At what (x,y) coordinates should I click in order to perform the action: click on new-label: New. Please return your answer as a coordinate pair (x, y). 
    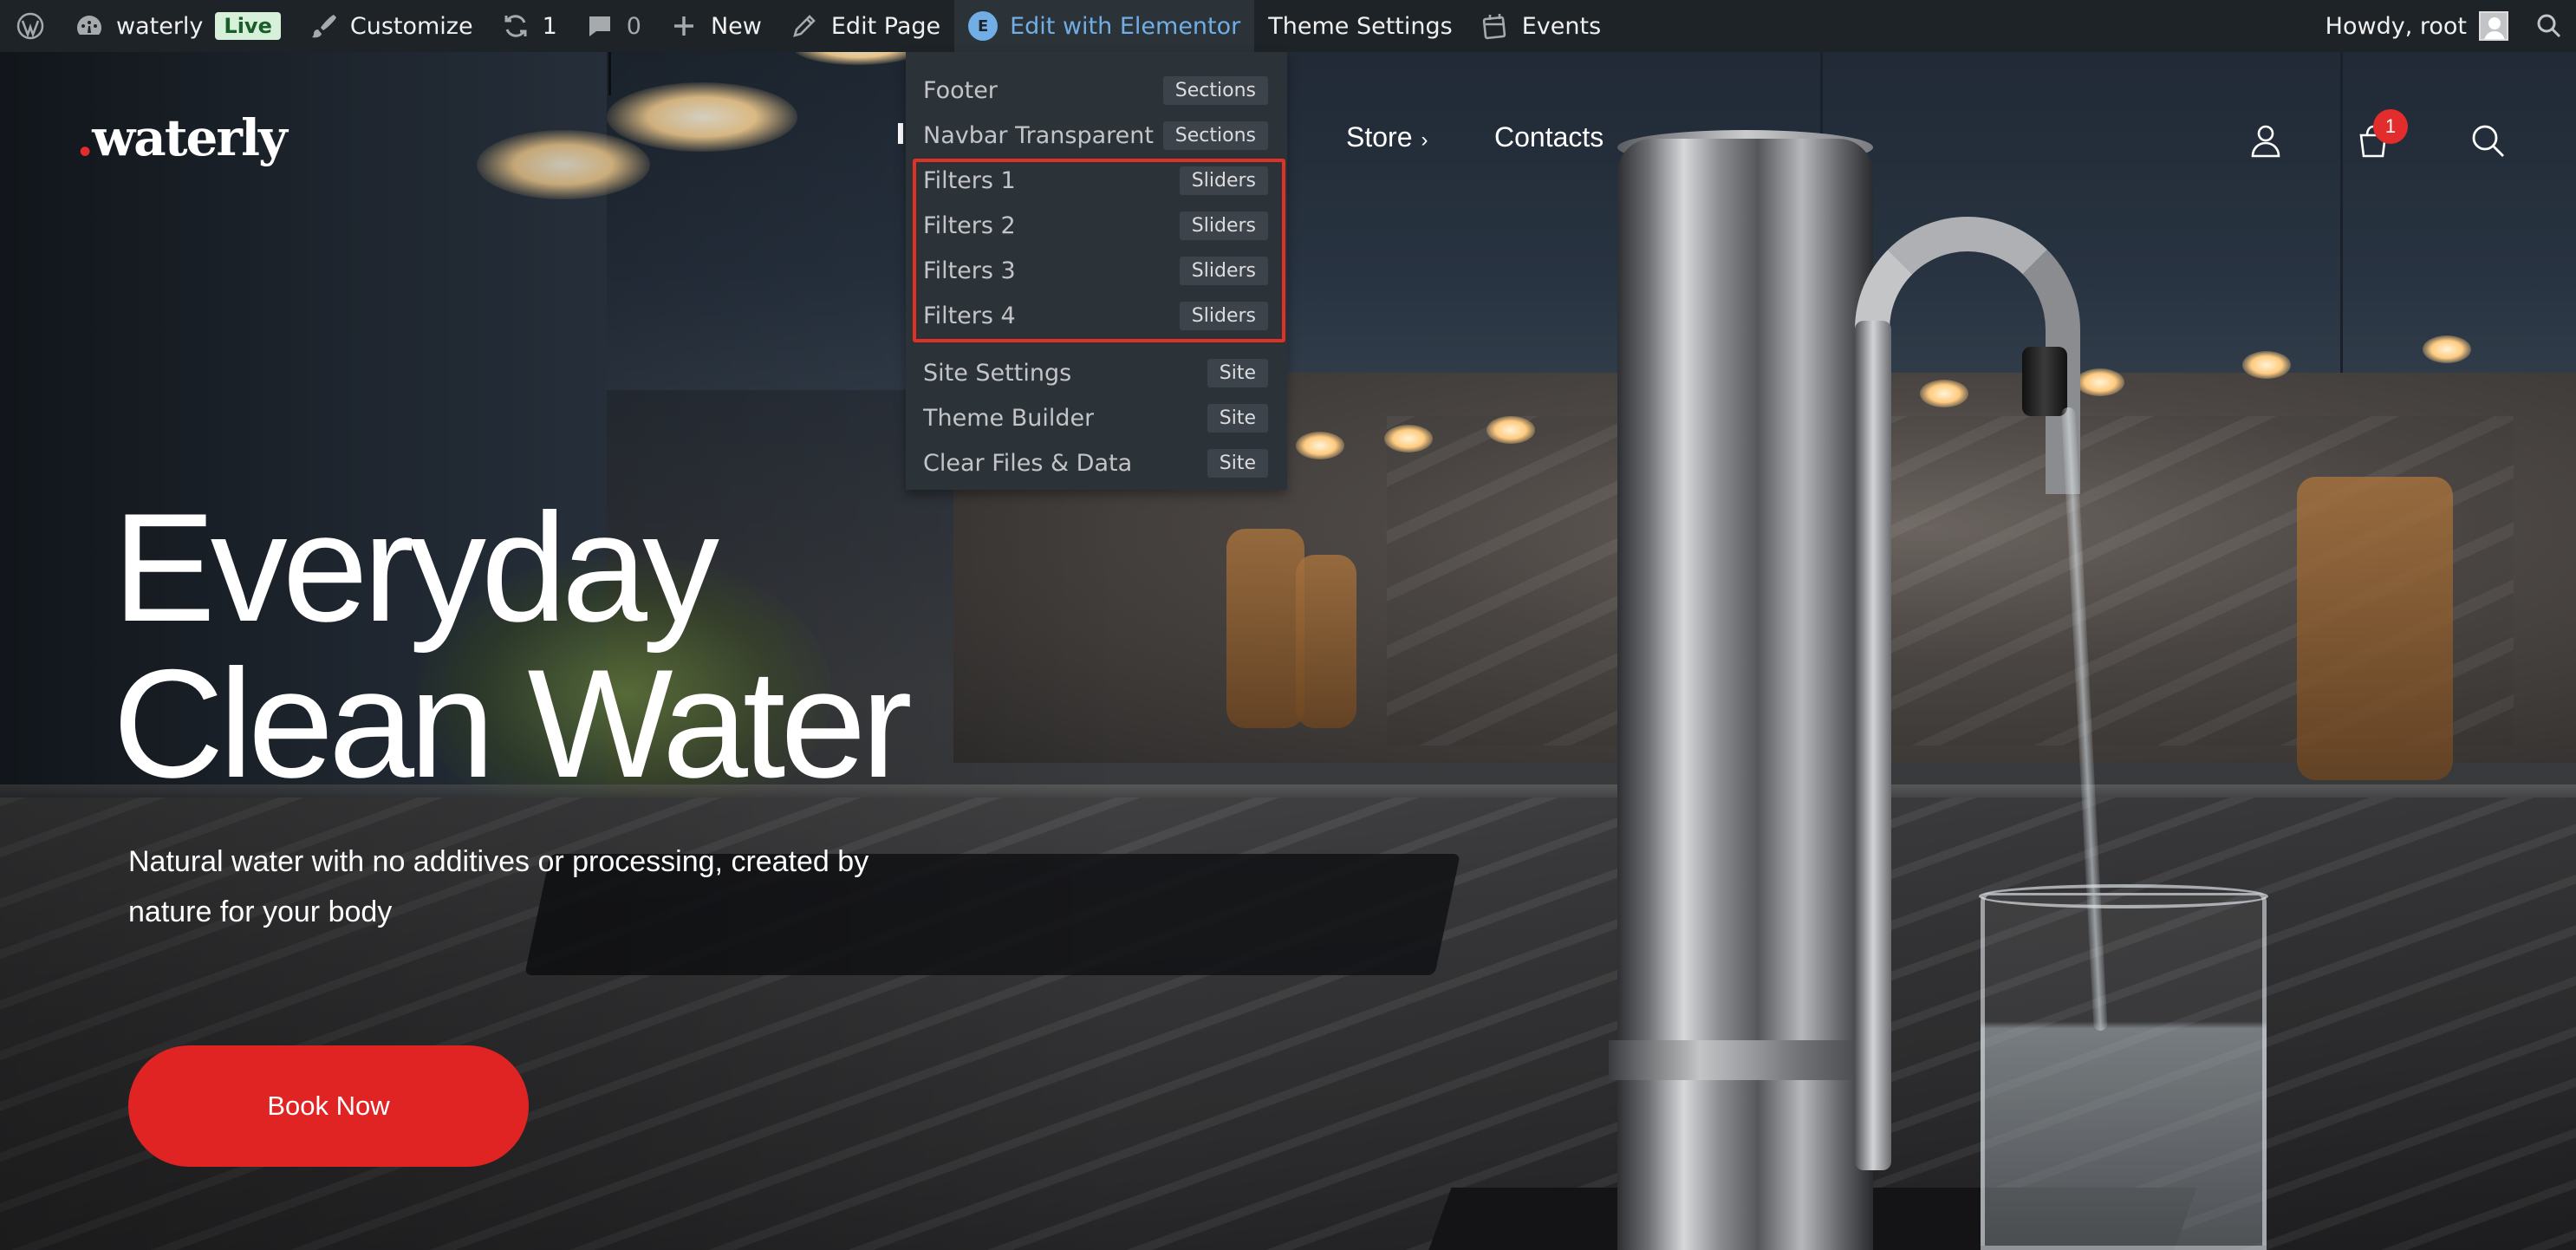
    Looking at the image, I should click on (736, 26).